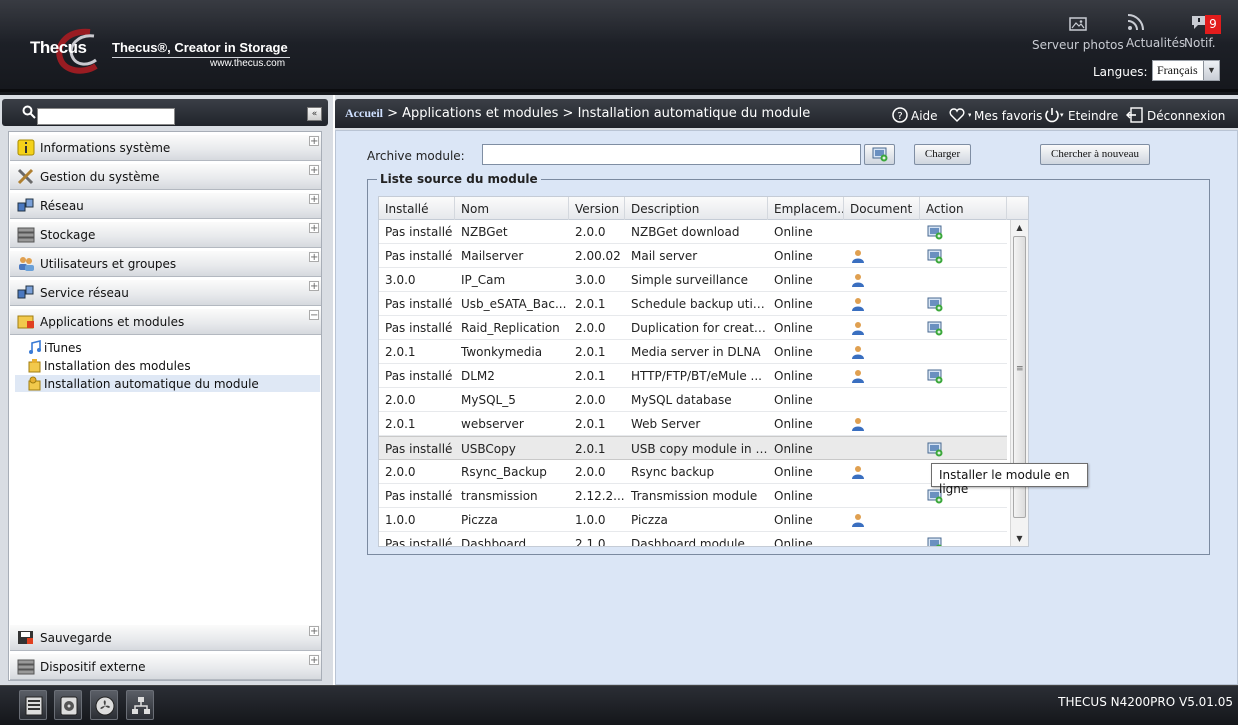 The width and height of the screenshot is (1238, 725). Describe the element at coordinates (76, 638) in the screenshot. I see `sidebar-item-label: Sauvegarde` at that location.